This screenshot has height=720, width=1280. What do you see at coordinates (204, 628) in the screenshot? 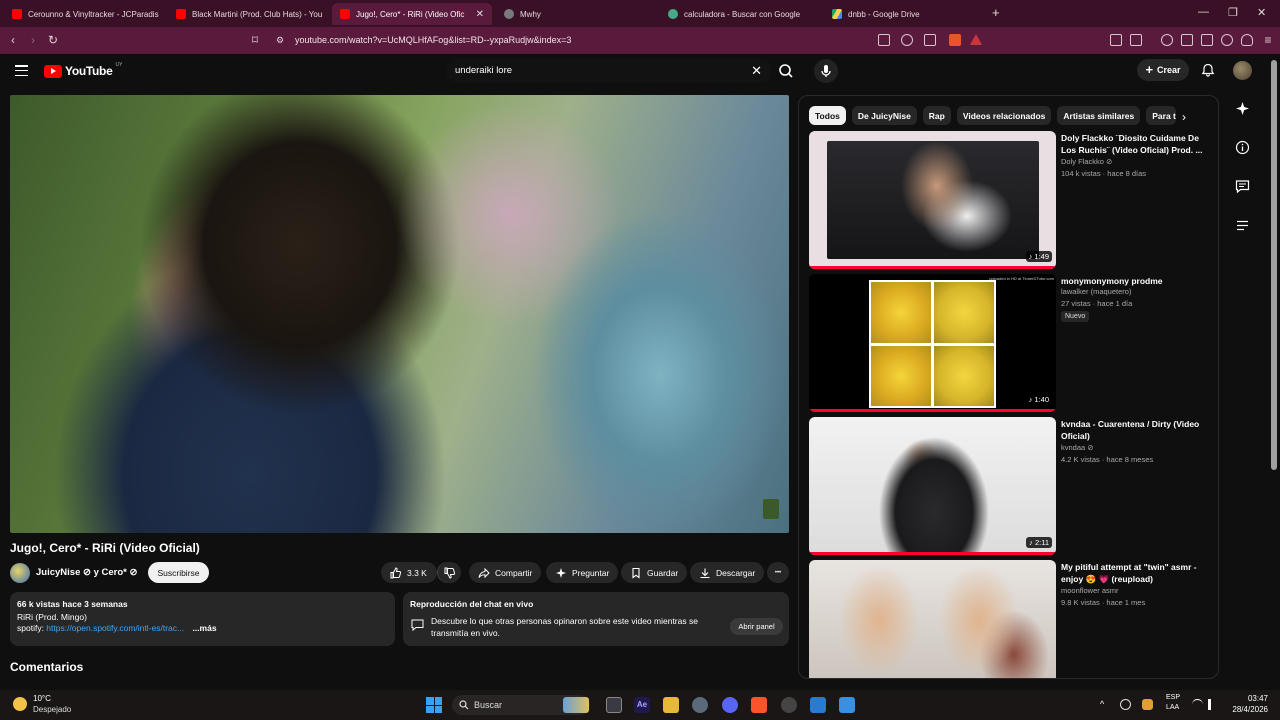
I see `show-more-link: ...más` at bounding box center [204, 628].